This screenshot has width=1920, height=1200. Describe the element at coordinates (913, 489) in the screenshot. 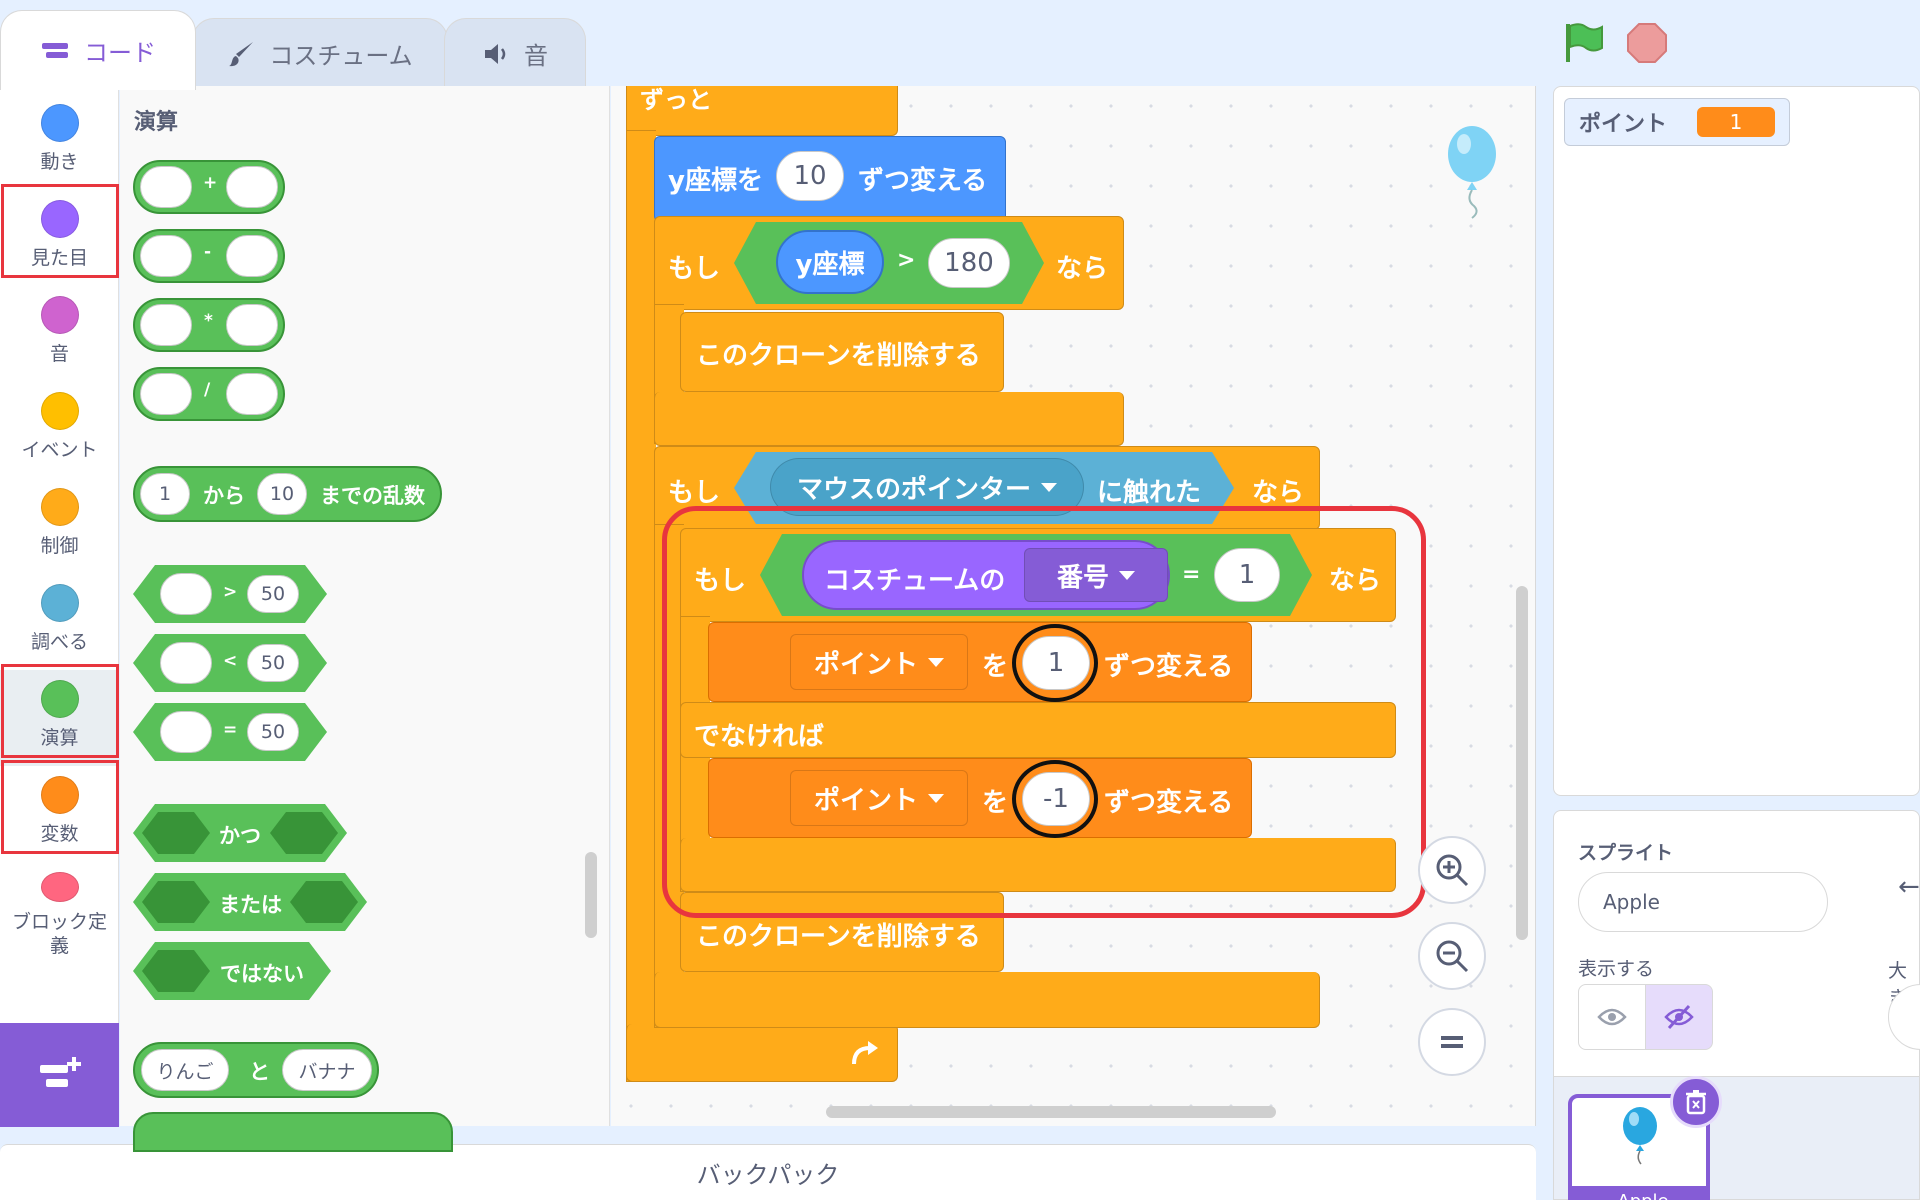

I see `touching-menu-value: マウスのポインター` at that location.